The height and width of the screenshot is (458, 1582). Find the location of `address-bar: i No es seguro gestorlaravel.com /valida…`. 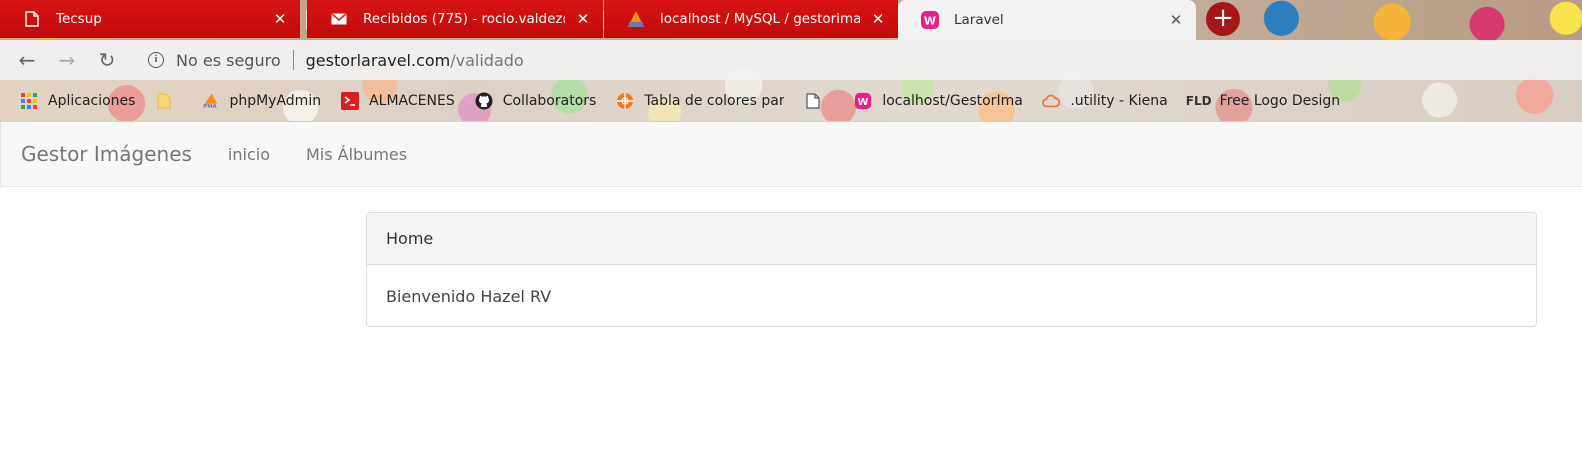

address-bar: i No es seguro gestorlaravel.com /valida… is located at coordinates (861, 60).